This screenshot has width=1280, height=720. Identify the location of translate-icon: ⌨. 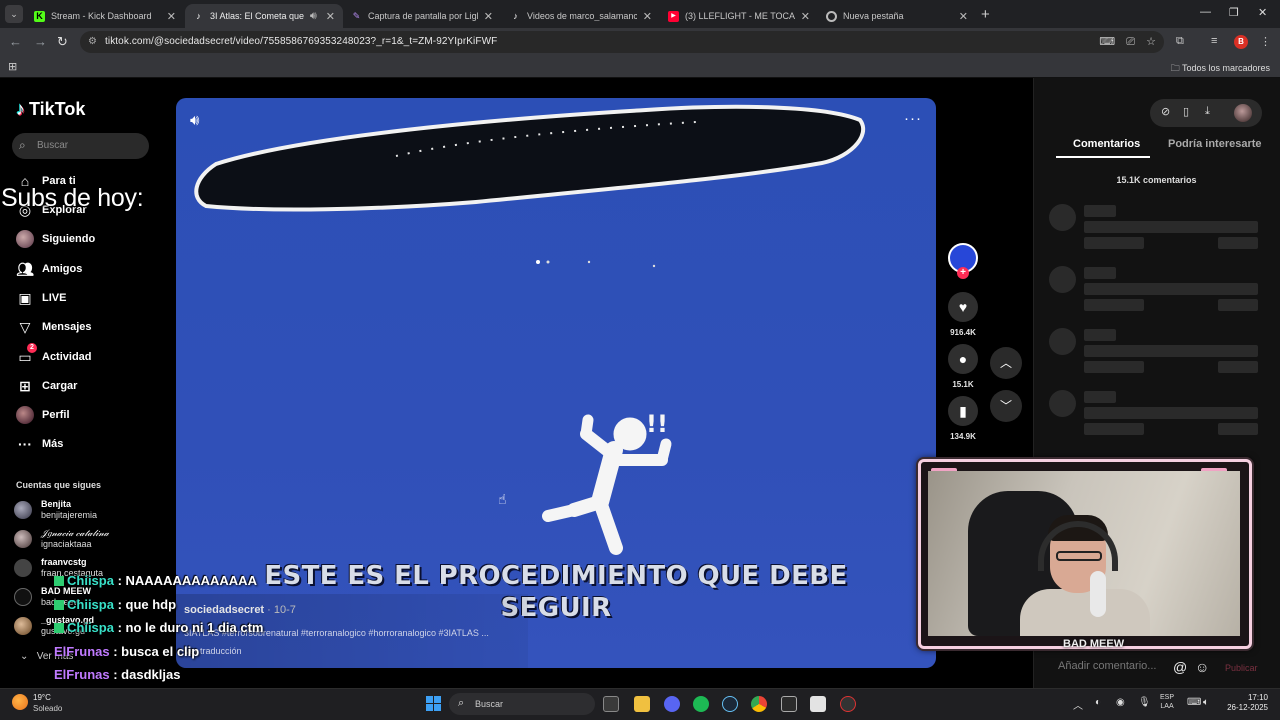
(1107, 42).